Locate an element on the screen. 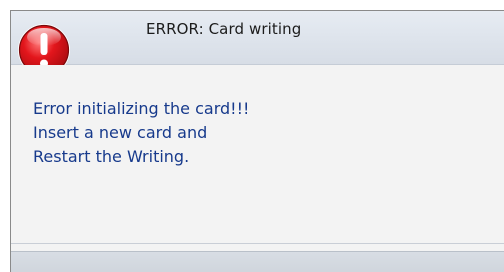 The width and height of the screenshot is (504, 272). footer-divider is located at coordinates (257, 243).